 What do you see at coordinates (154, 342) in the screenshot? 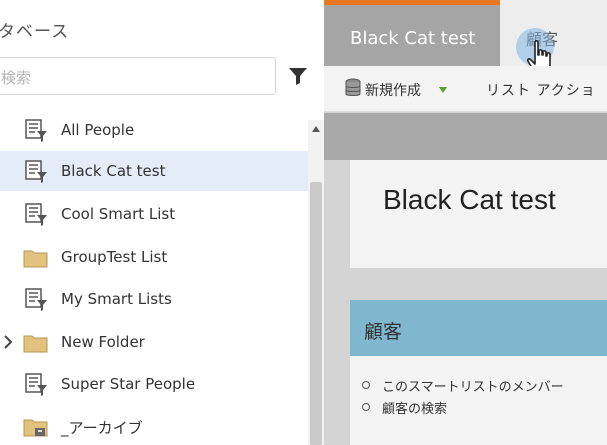
I see `tree-item-new-folder: New Folder` at bounding box center [154, 342].